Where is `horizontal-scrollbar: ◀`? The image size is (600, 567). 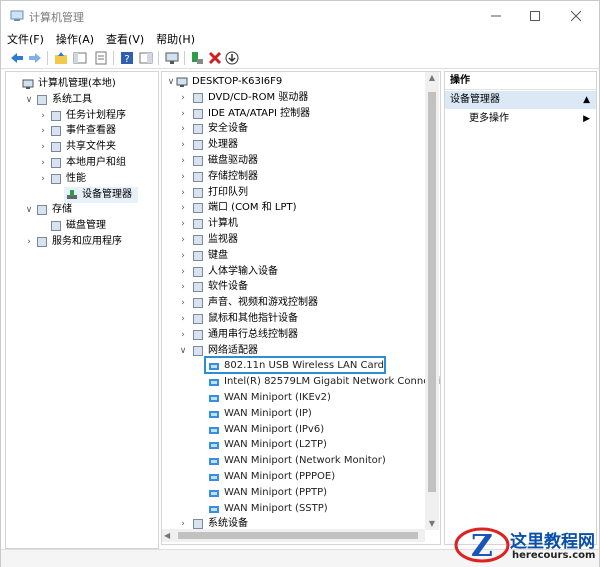 horizontal-scrollbar: ◀ is located at coordinates (293, 535).